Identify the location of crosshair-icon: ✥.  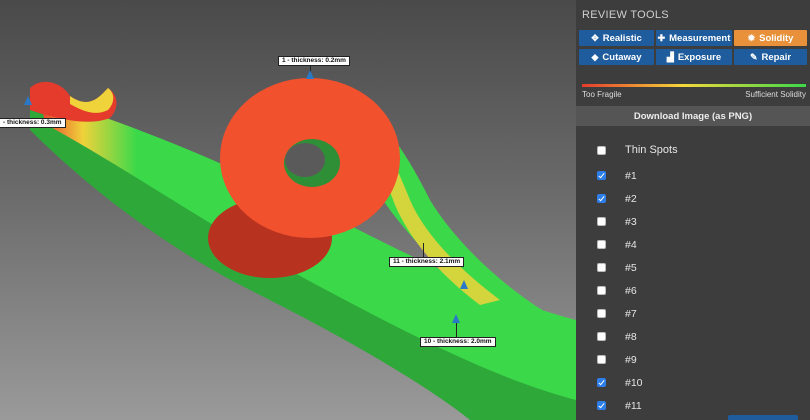
(595, 37).